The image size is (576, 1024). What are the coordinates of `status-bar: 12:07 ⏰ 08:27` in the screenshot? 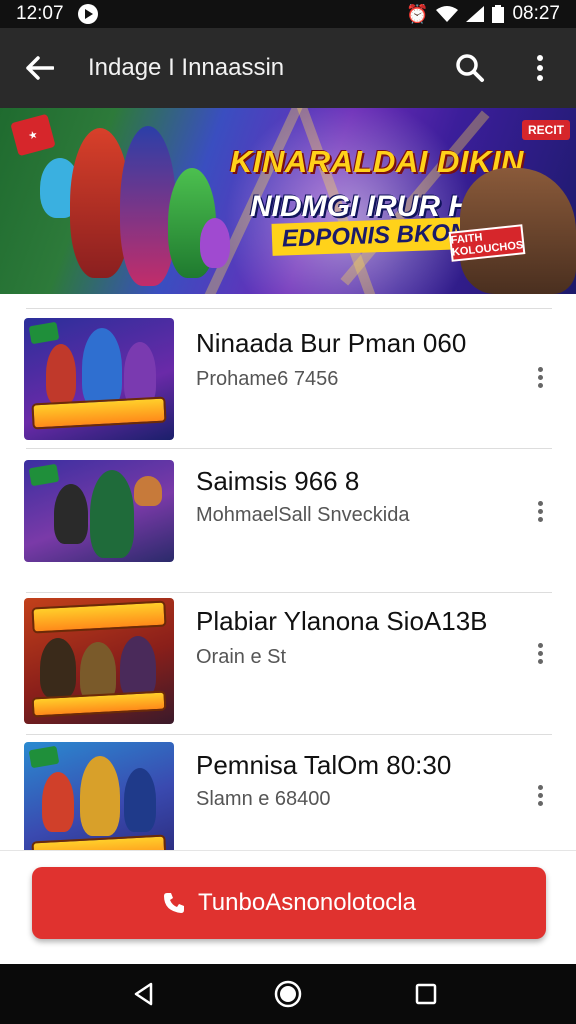 It's located at (288, 14).